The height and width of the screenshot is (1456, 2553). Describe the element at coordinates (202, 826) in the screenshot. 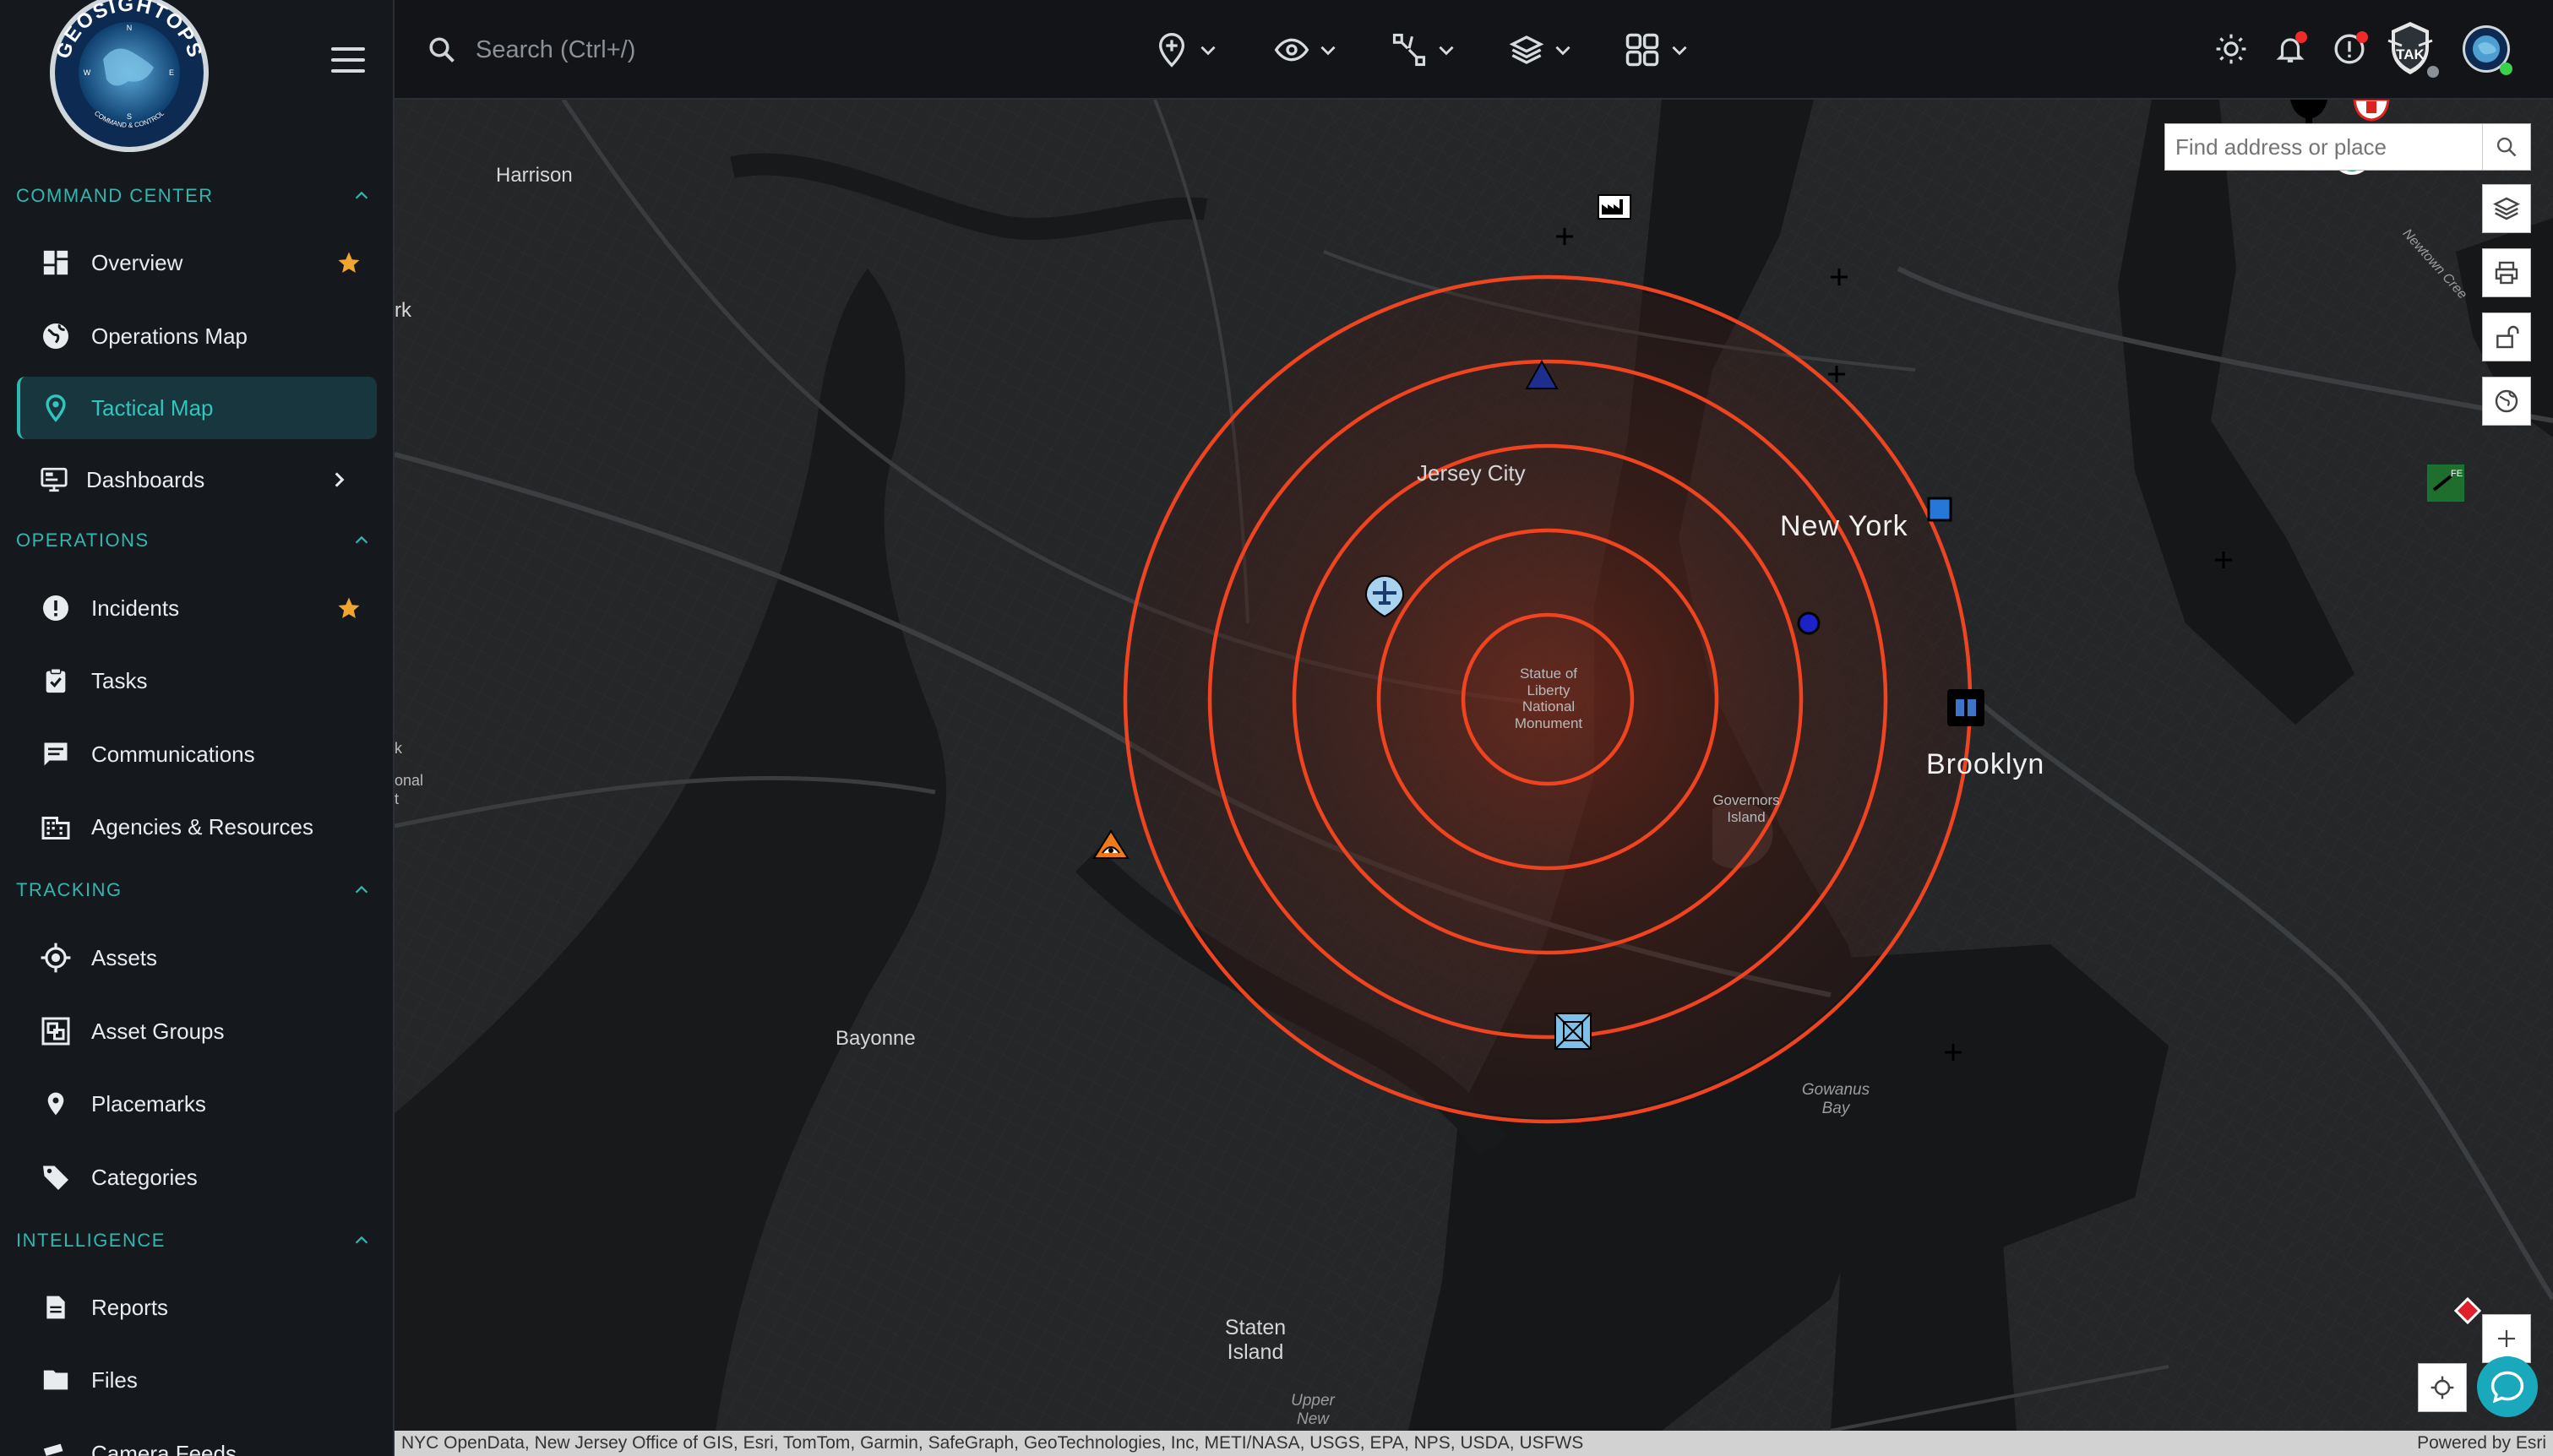

I see `sidebar-item-label: Agencies & Resources` at that location.